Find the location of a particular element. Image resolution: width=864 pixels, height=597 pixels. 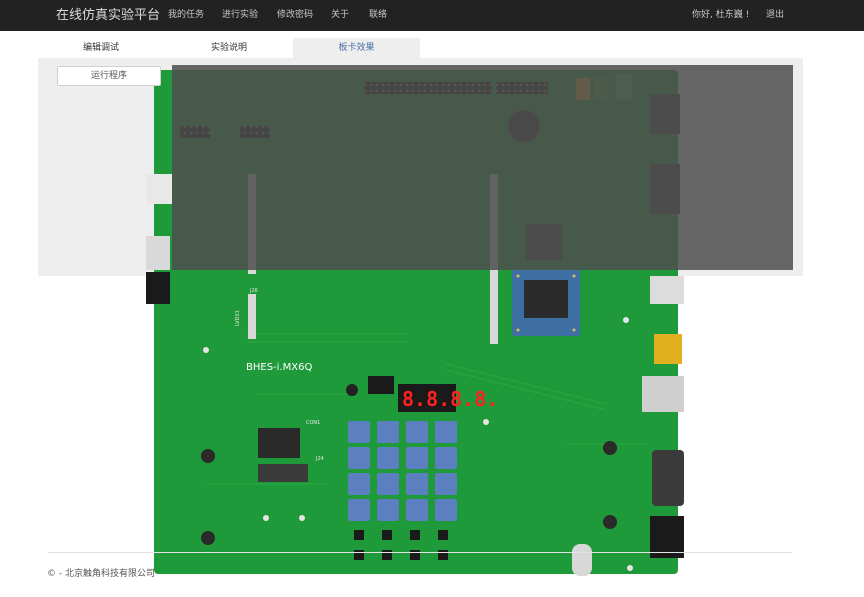

seven-segment-digits: 8.8.8.8. is located at coordinates (450, 399).